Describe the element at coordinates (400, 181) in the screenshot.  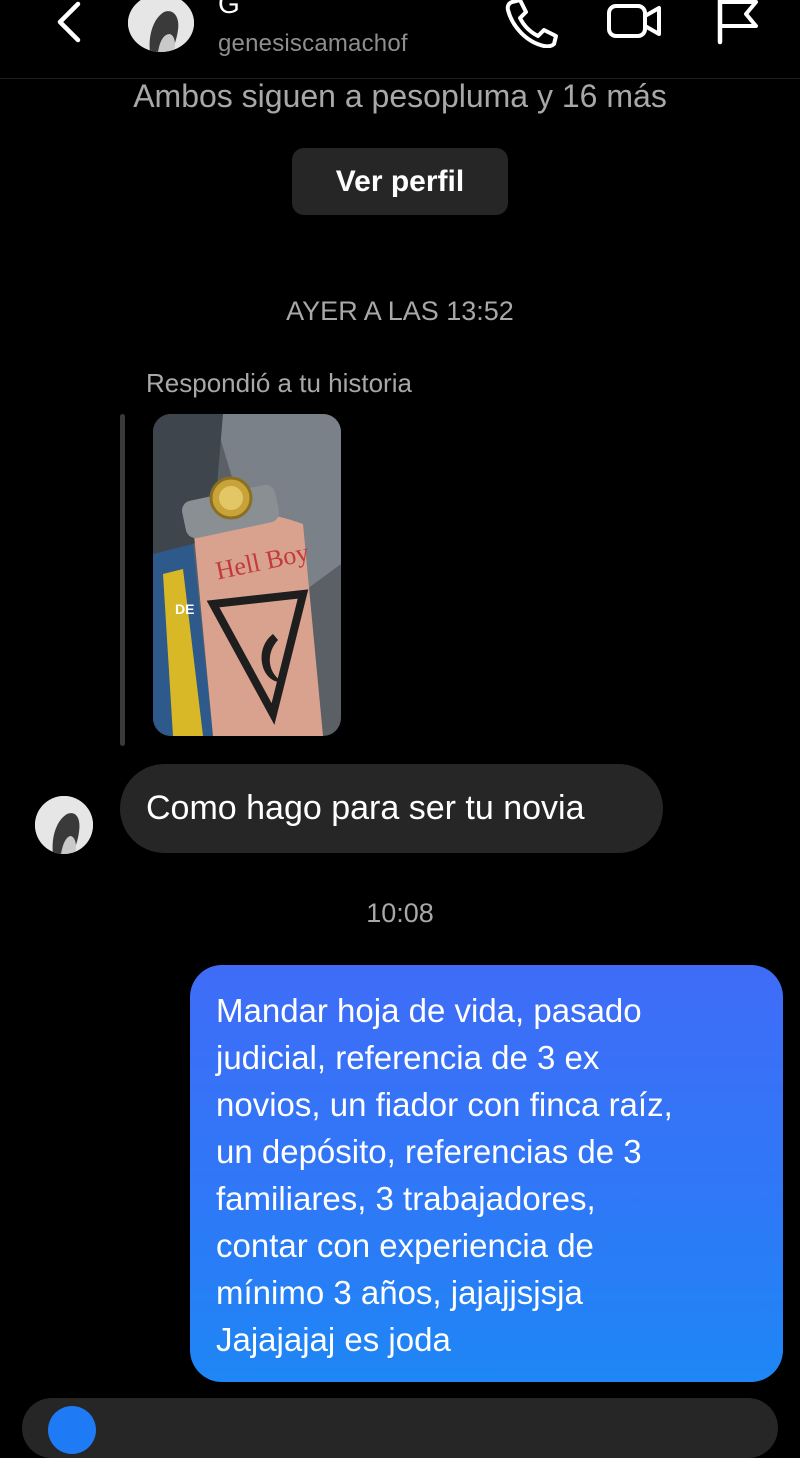
I see `view-profile-button: Ver perfil` at that location.